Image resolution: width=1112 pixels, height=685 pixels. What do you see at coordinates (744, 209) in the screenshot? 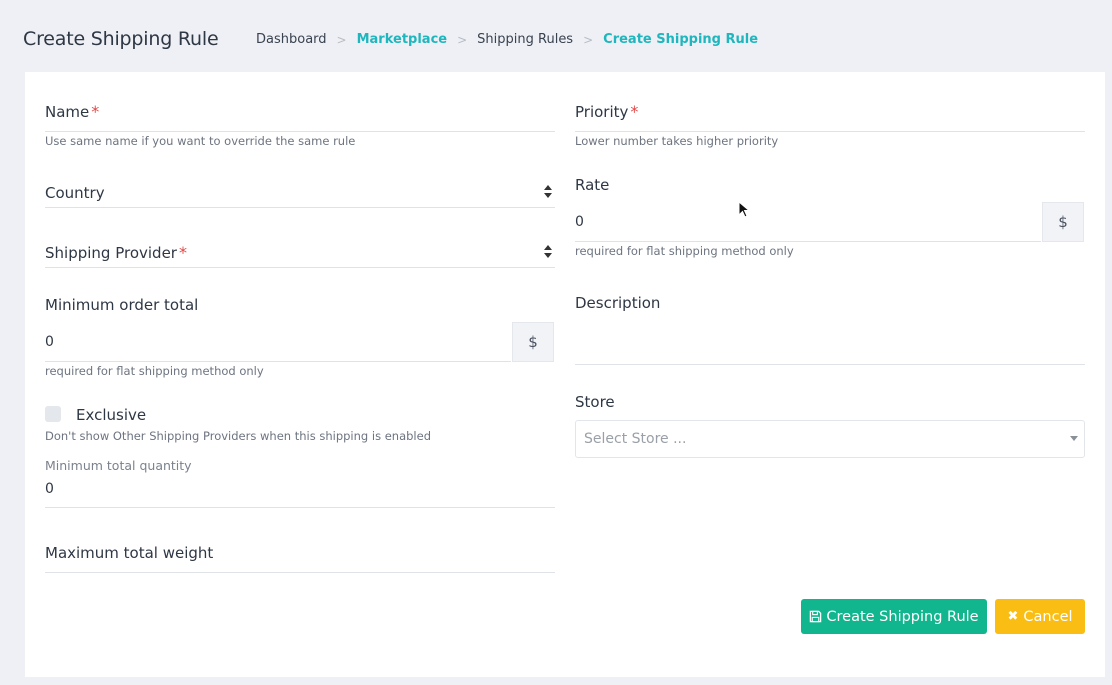
I see `mouse-cursor-icon` at bounding box center [744, 209].